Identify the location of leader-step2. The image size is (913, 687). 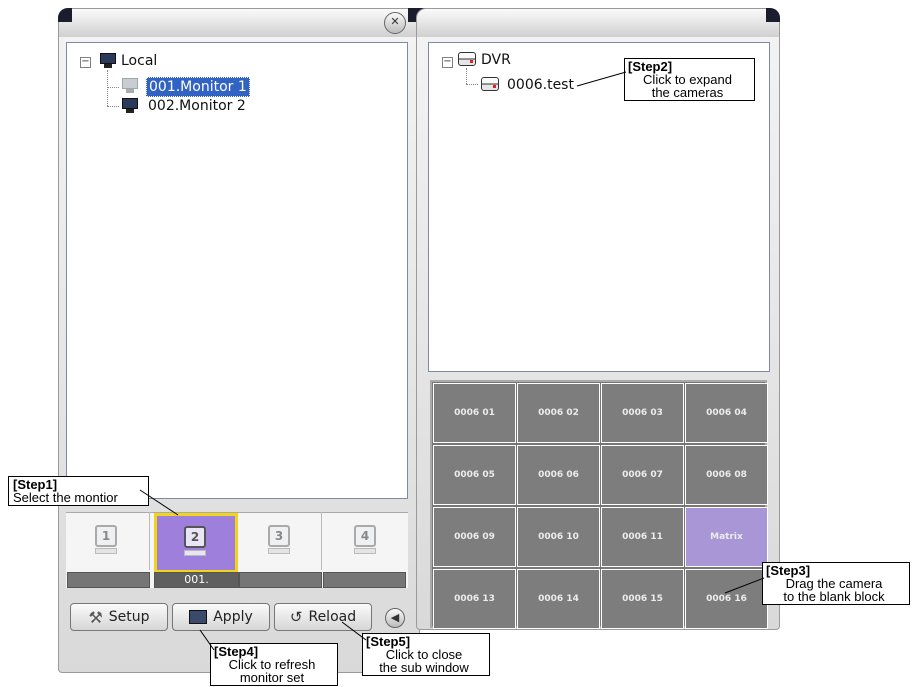
(601, 79).